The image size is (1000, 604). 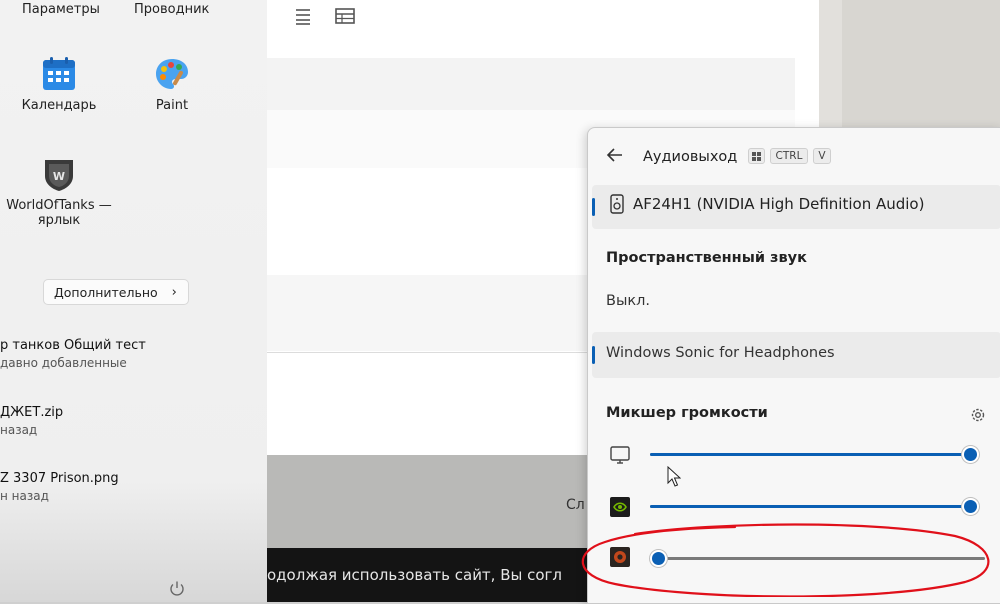 I want to click on power-icon, so click(x=179, y=591).